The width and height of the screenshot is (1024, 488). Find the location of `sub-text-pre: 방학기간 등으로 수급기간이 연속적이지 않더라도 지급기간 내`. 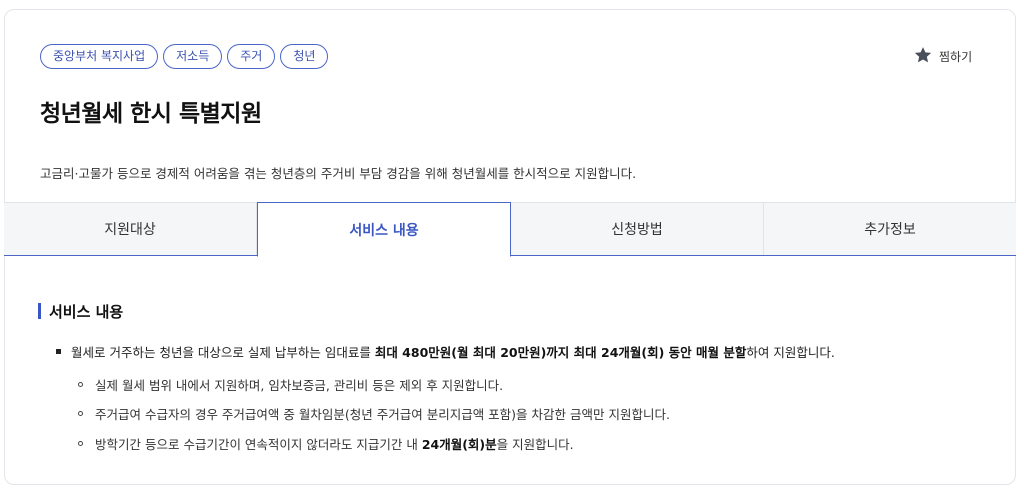

sub-text-pre: 방학기간 등으로 수급기간이 연속적이지 않더라도 지급기간 내 is located at coordinates (258, 444).